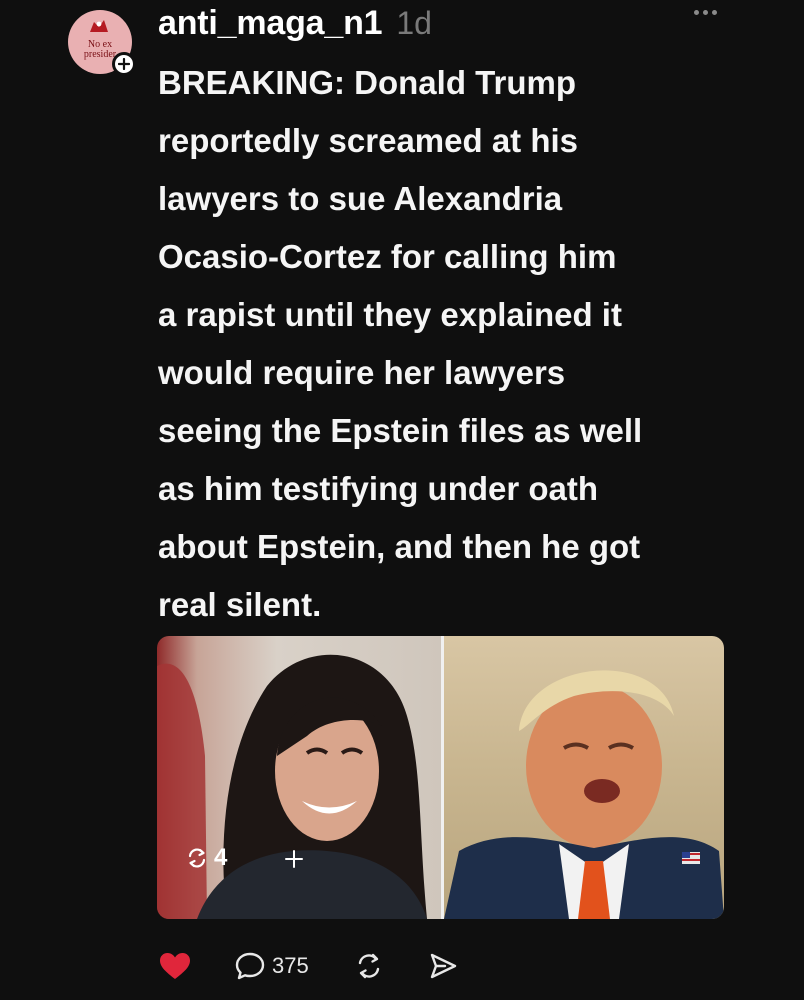  I want to click on reply-button: 375, so click(294, 966).